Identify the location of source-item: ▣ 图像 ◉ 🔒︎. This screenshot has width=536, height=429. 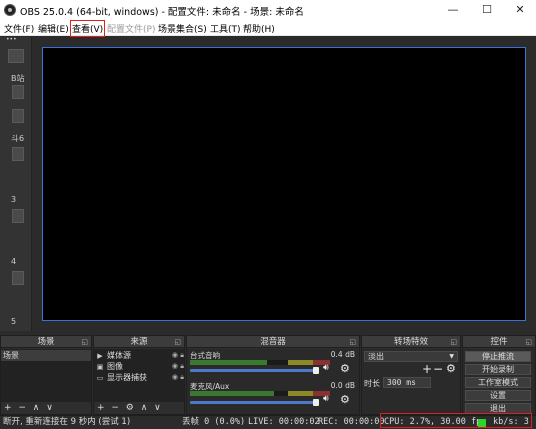
(140, 366).